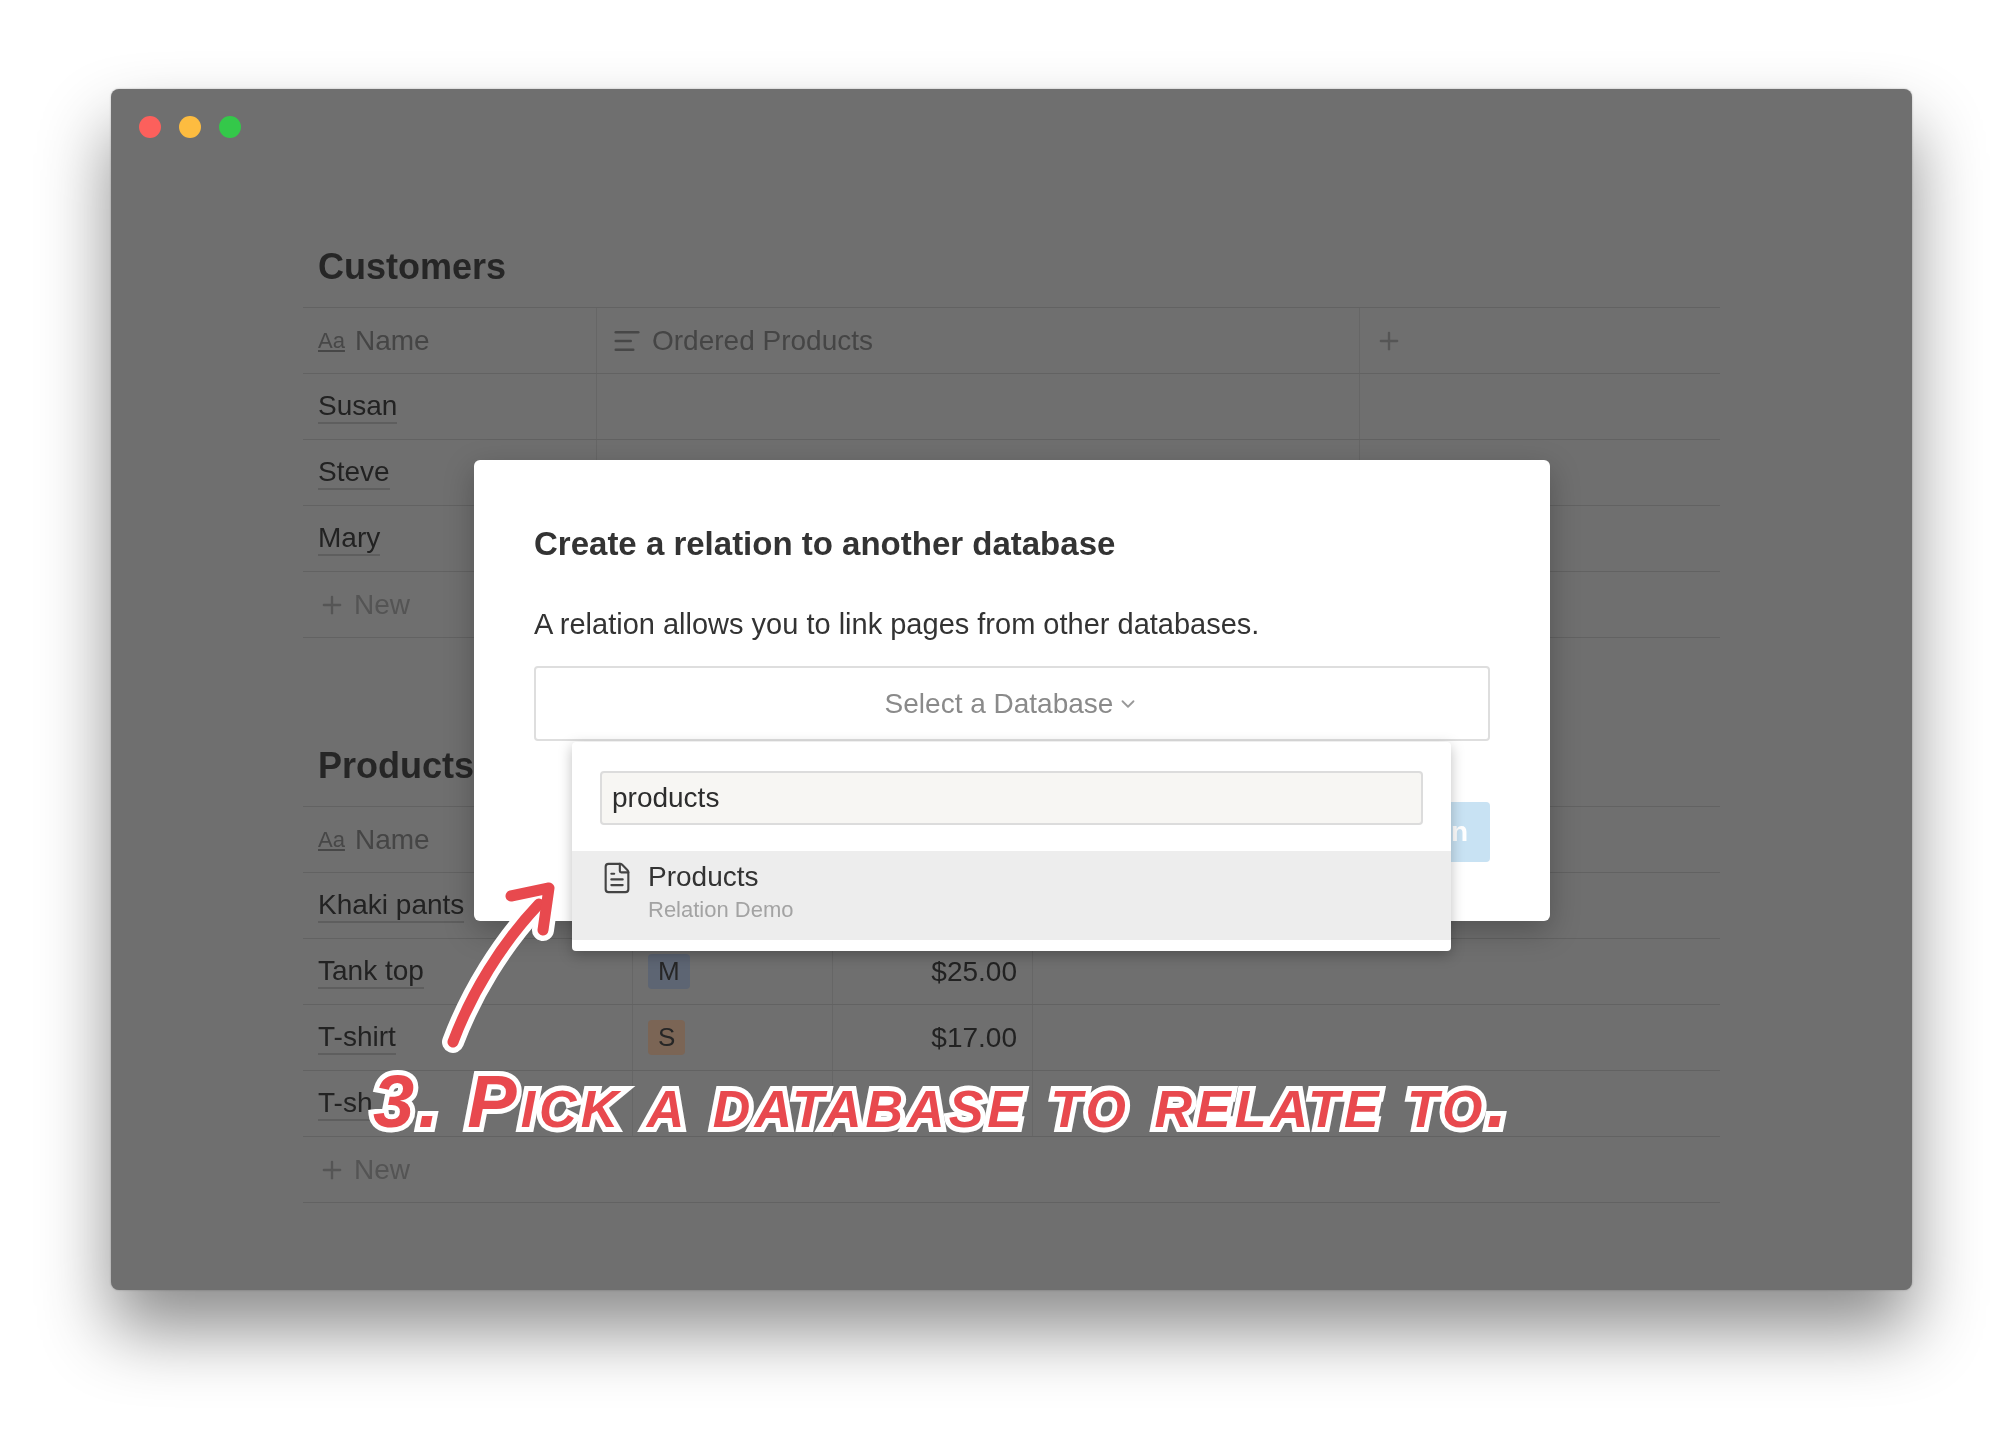 The image size is (2000, 1440). Describe the element at coordinates (667, 1037) in the screenshot. I see `size-tag: S` at that location.